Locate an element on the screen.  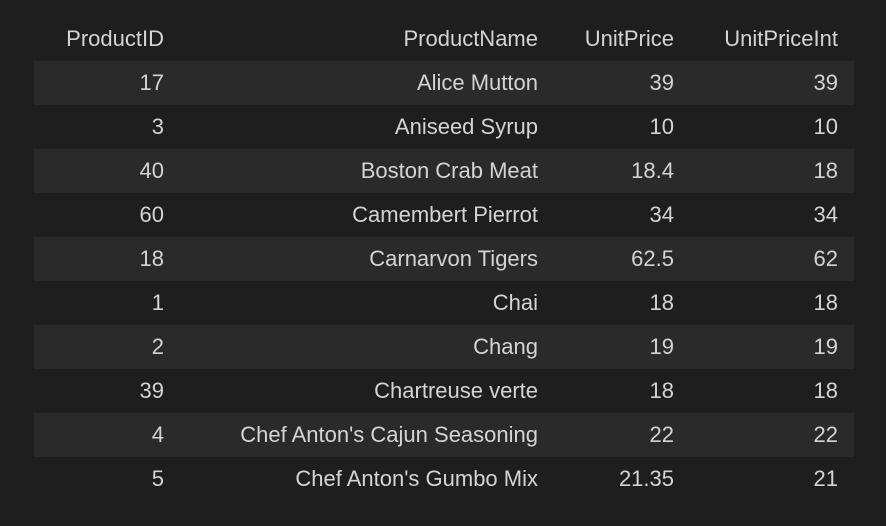
cell-unitprice: 18.4 is located at coordinates (622, 171).